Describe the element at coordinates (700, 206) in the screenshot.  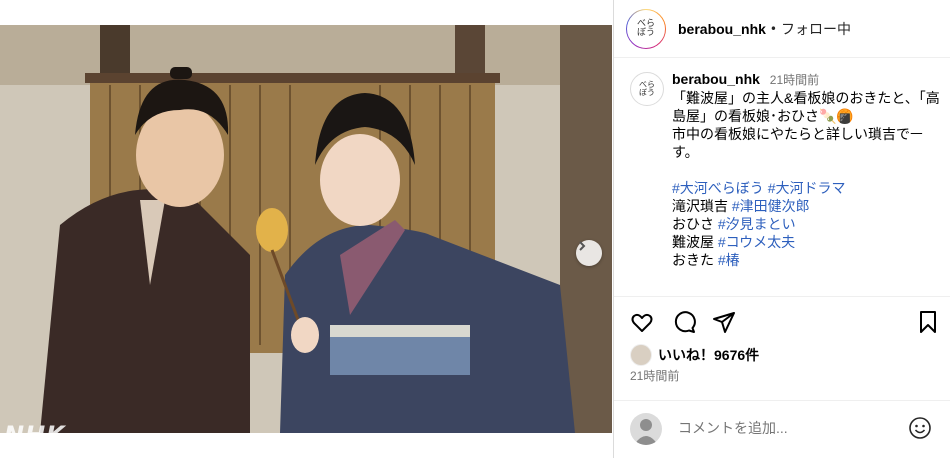
I see `cast-role: 滝沢瑣吉` at that location.